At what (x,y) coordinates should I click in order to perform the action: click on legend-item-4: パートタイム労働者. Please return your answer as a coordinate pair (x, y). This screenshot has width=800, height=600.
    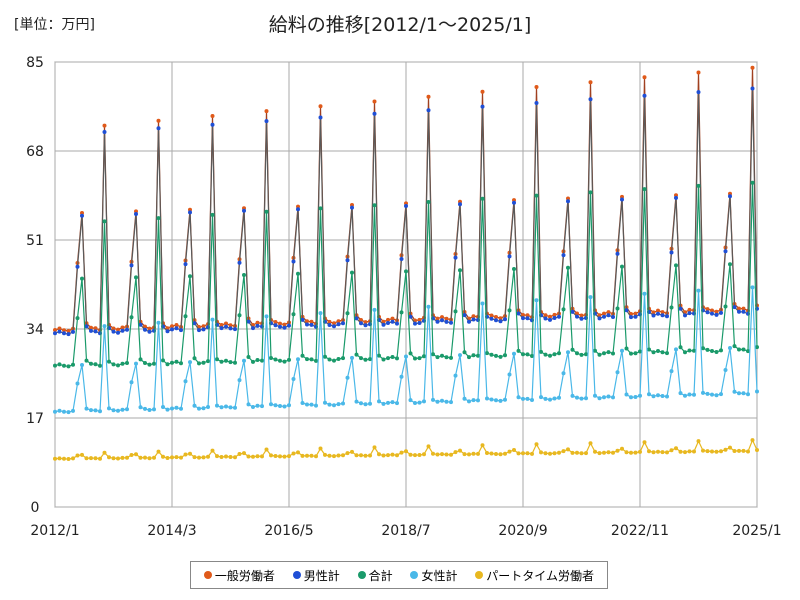
    Looking at the image, I should click on (534, 575).